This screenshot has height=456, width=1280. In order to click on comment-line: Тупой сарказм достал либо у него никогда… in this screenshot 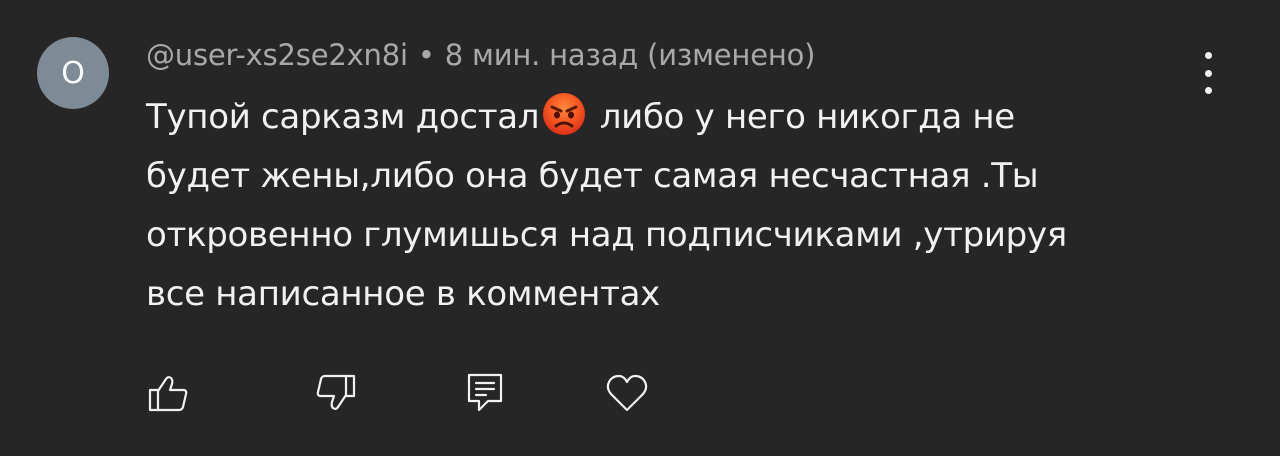, I will do `click(681, 117)`.